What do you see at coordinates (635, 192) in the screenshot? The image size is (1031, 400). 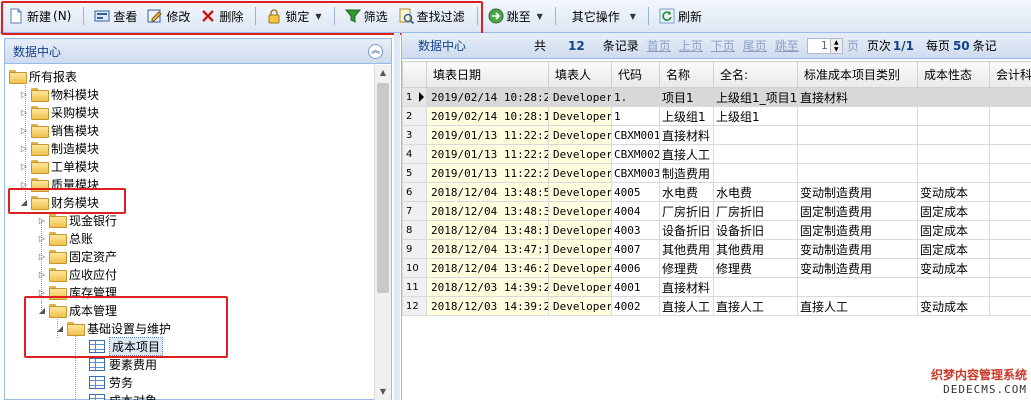 I see `table-cell: 4005` at bounding box center [635, 192].